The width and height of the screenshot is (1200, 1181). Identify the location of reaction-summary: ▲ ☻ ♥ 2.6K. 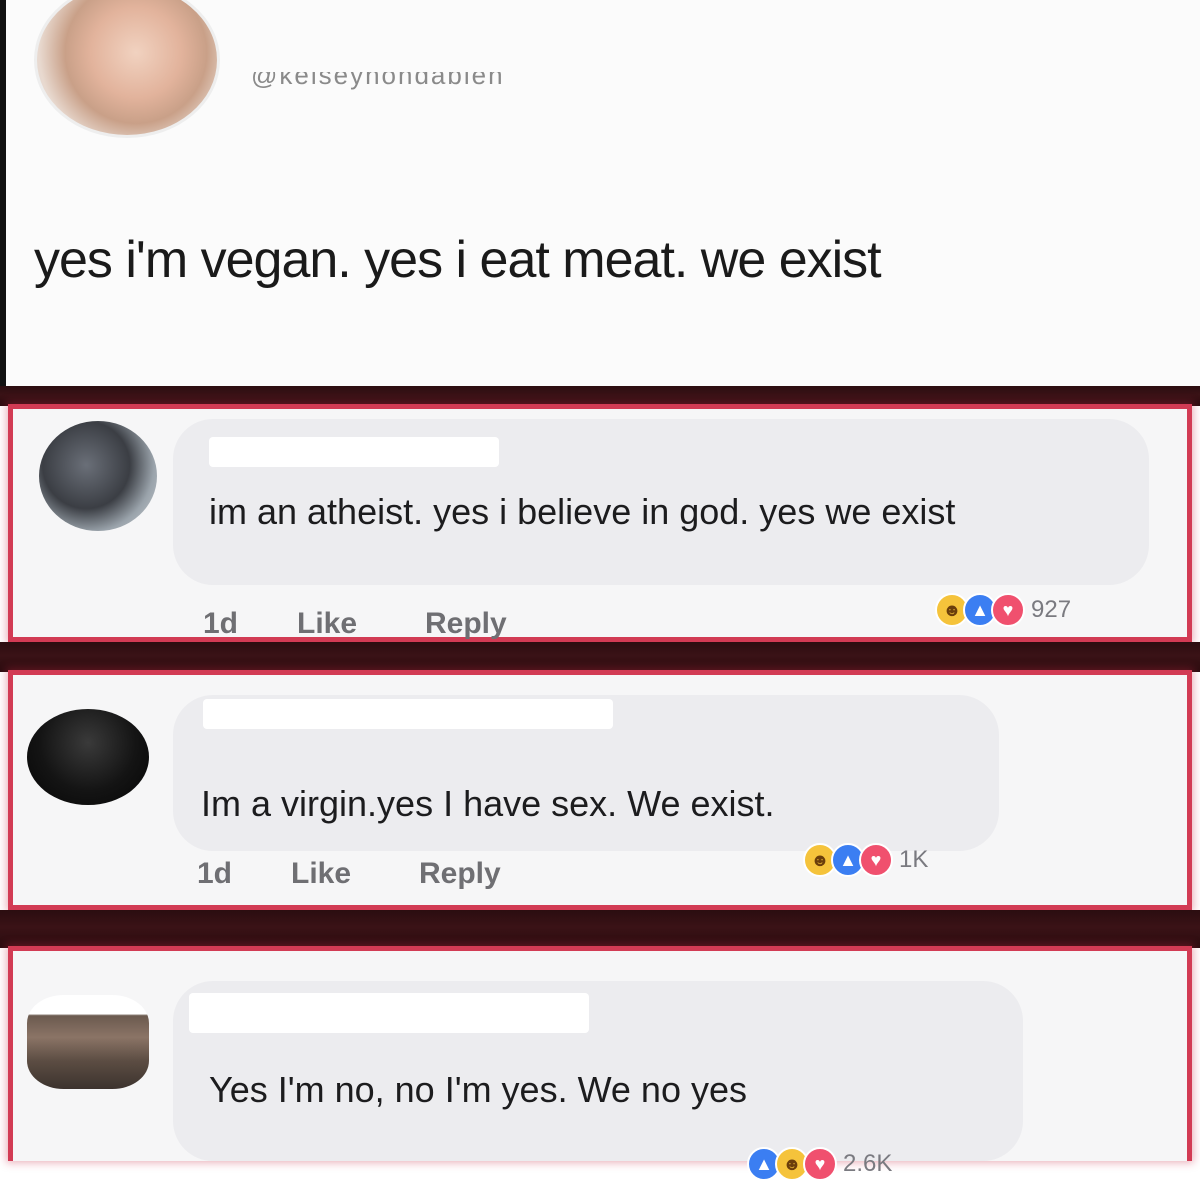
(820, 1164).